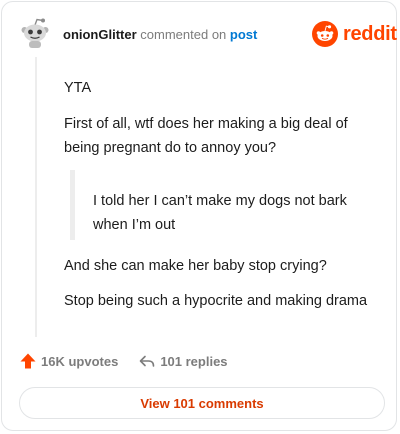  I want to click on thread-line, so click(36, 197).